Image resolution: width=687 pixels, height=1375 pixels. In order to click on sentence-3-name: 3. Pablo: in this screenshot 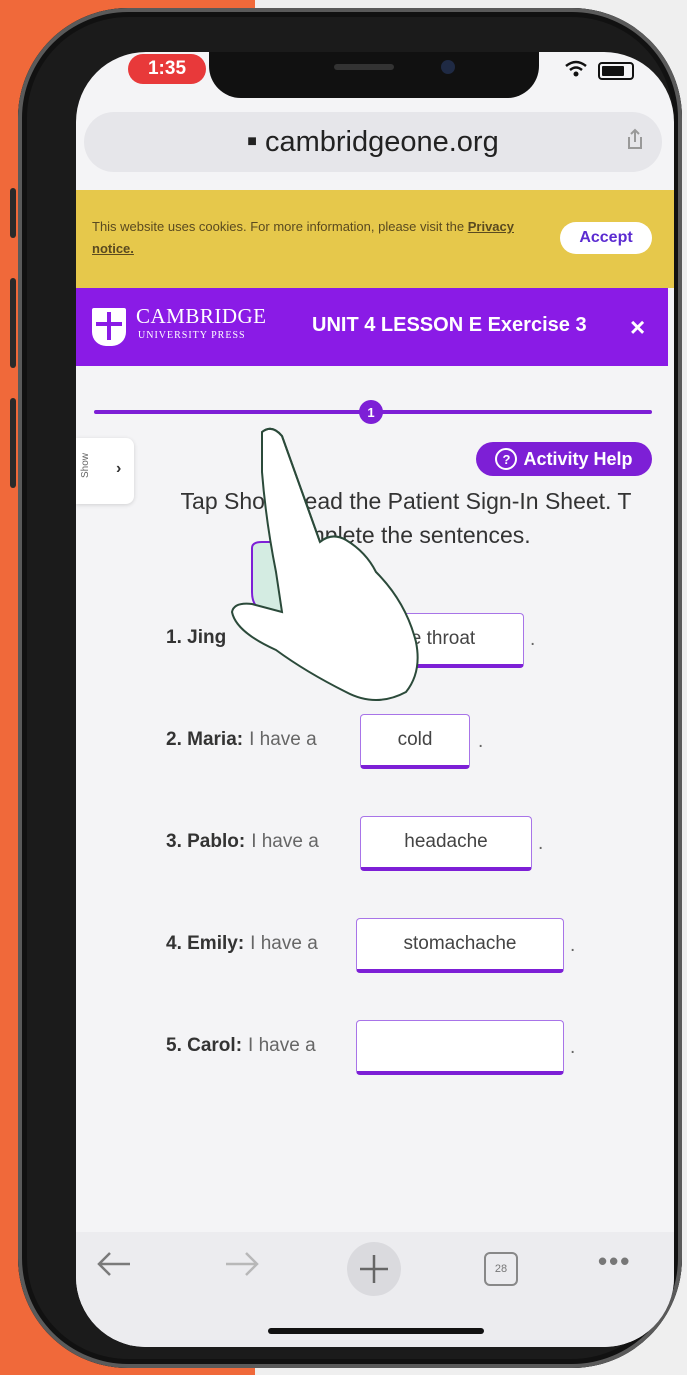, I will do `click(206, 841)`.